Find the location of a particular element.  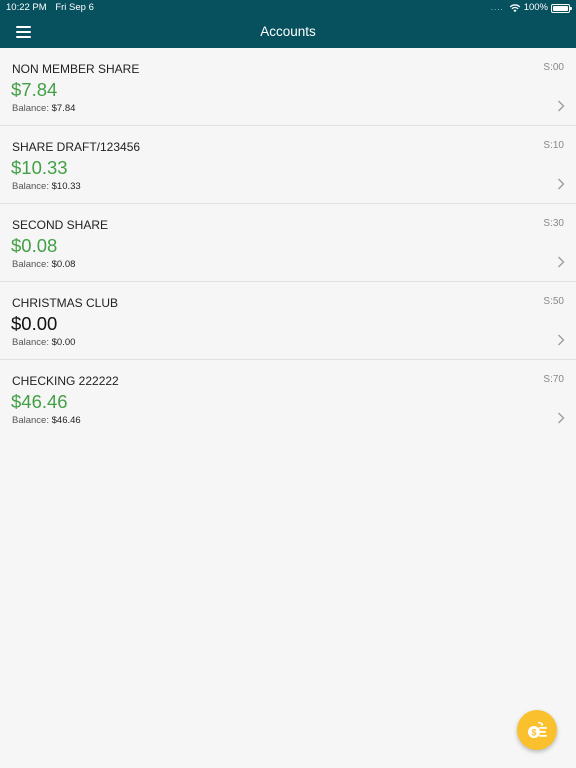

account-name: SHARE DRAFT/123456 is located at coordinates (76, 147).